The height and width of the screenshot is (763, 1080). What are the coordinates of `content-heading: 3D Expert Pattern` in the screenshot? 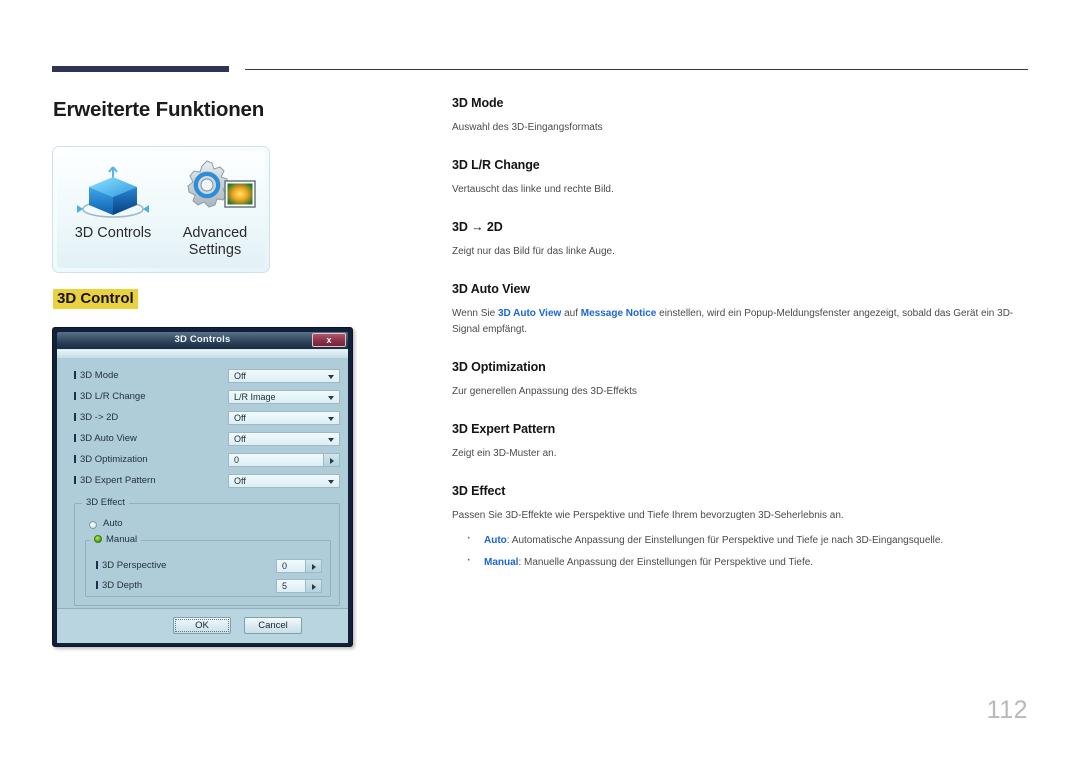 It's located at (504, 429).